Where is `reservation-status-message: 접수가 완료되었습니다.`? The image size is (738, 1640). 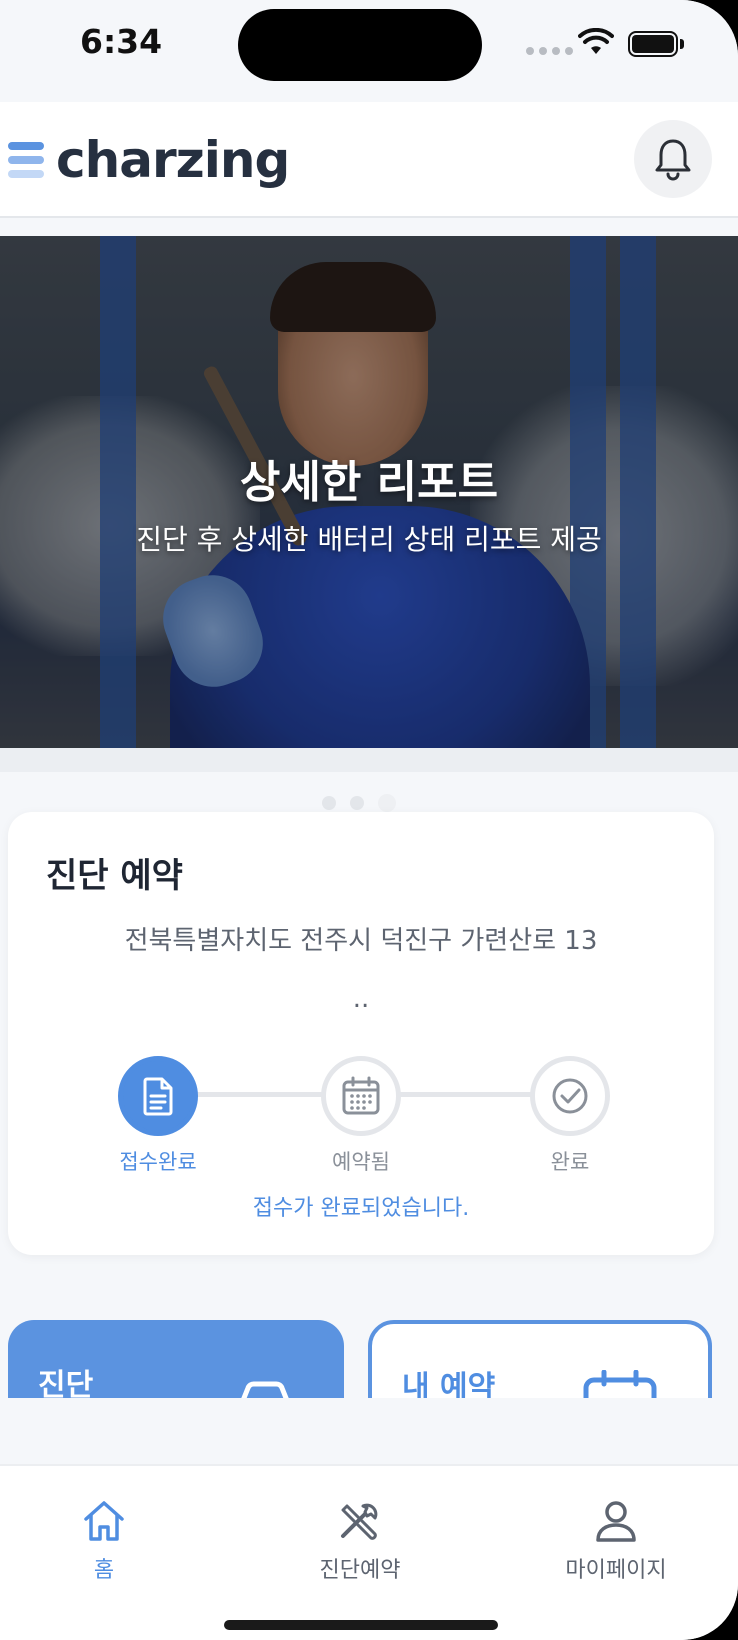
reservation-status-message: 접수가 완료되었습니다. is located at coordinates (361, 1208).